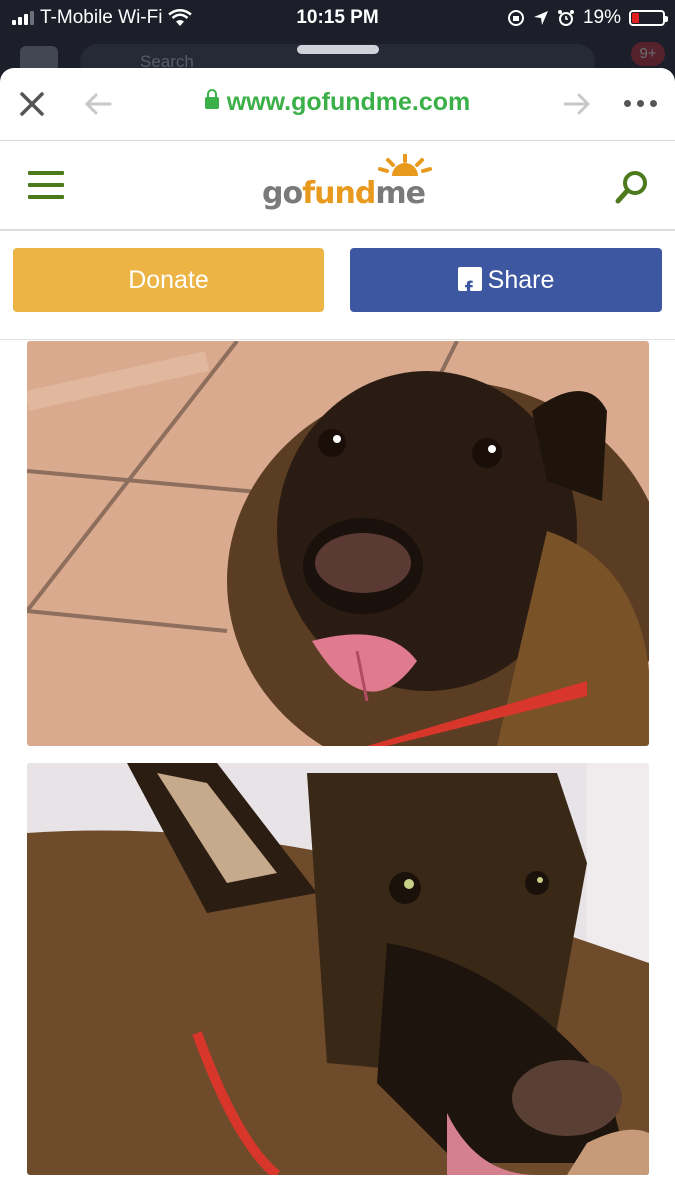 The height and width of the screenshot is (1200, 675). Describe the element at coordinates (648, 18) in the screenshot. I see `battery-icon` at that location.